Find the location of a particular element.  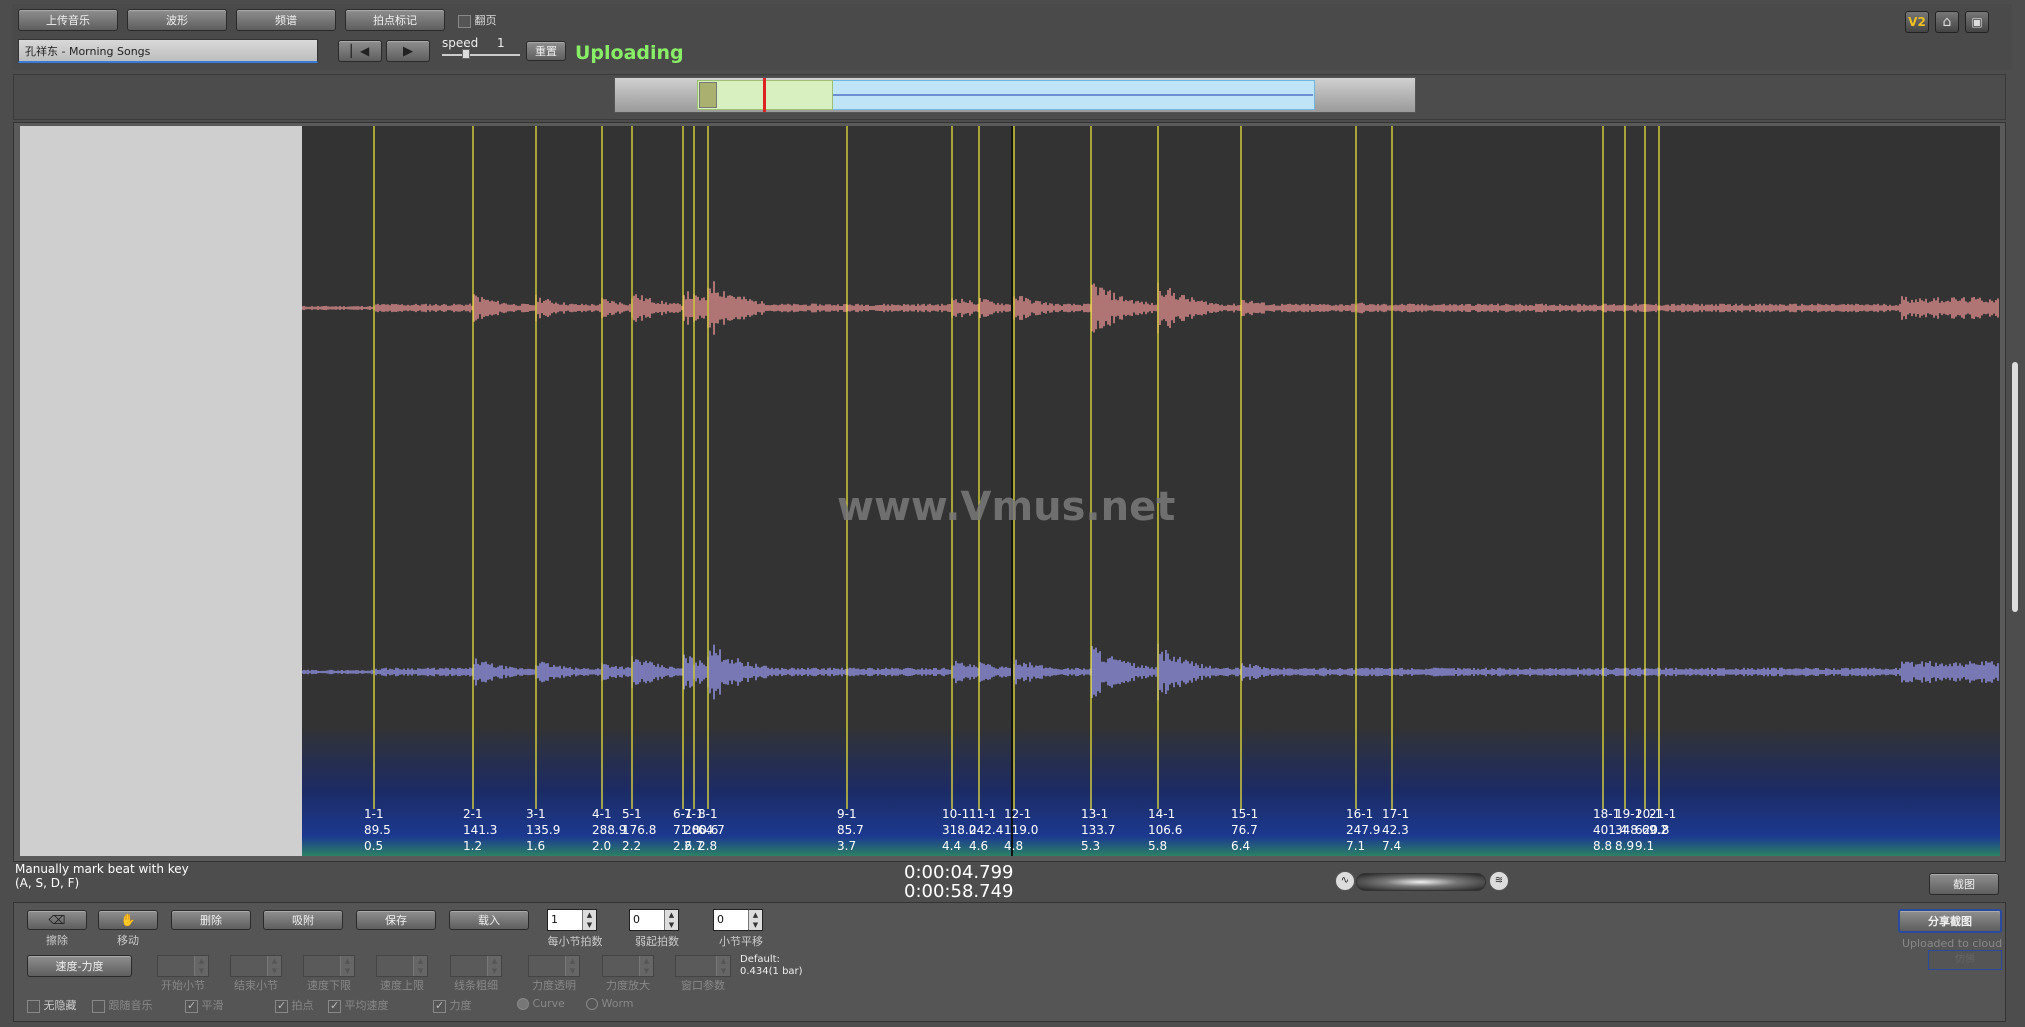

beats-per-bar-stepper: 1 ▲ ▼ is located at coordinates (572, 920).